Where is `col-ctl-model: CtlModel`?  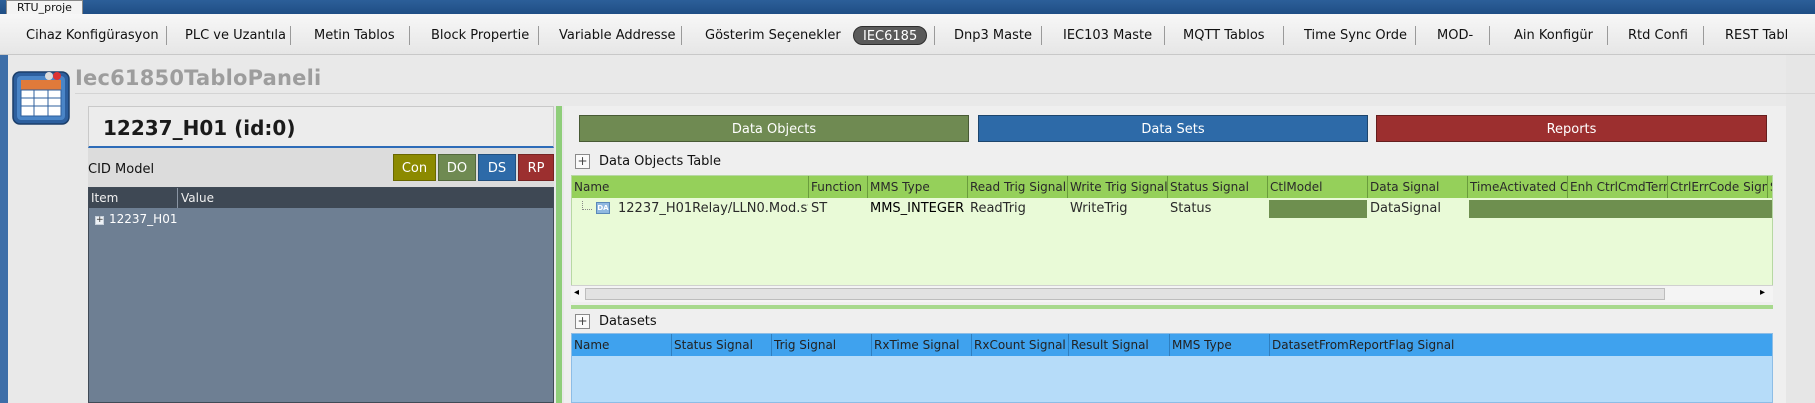
col-ctl-model: CtlModel is located at coordinates (1318, 187).